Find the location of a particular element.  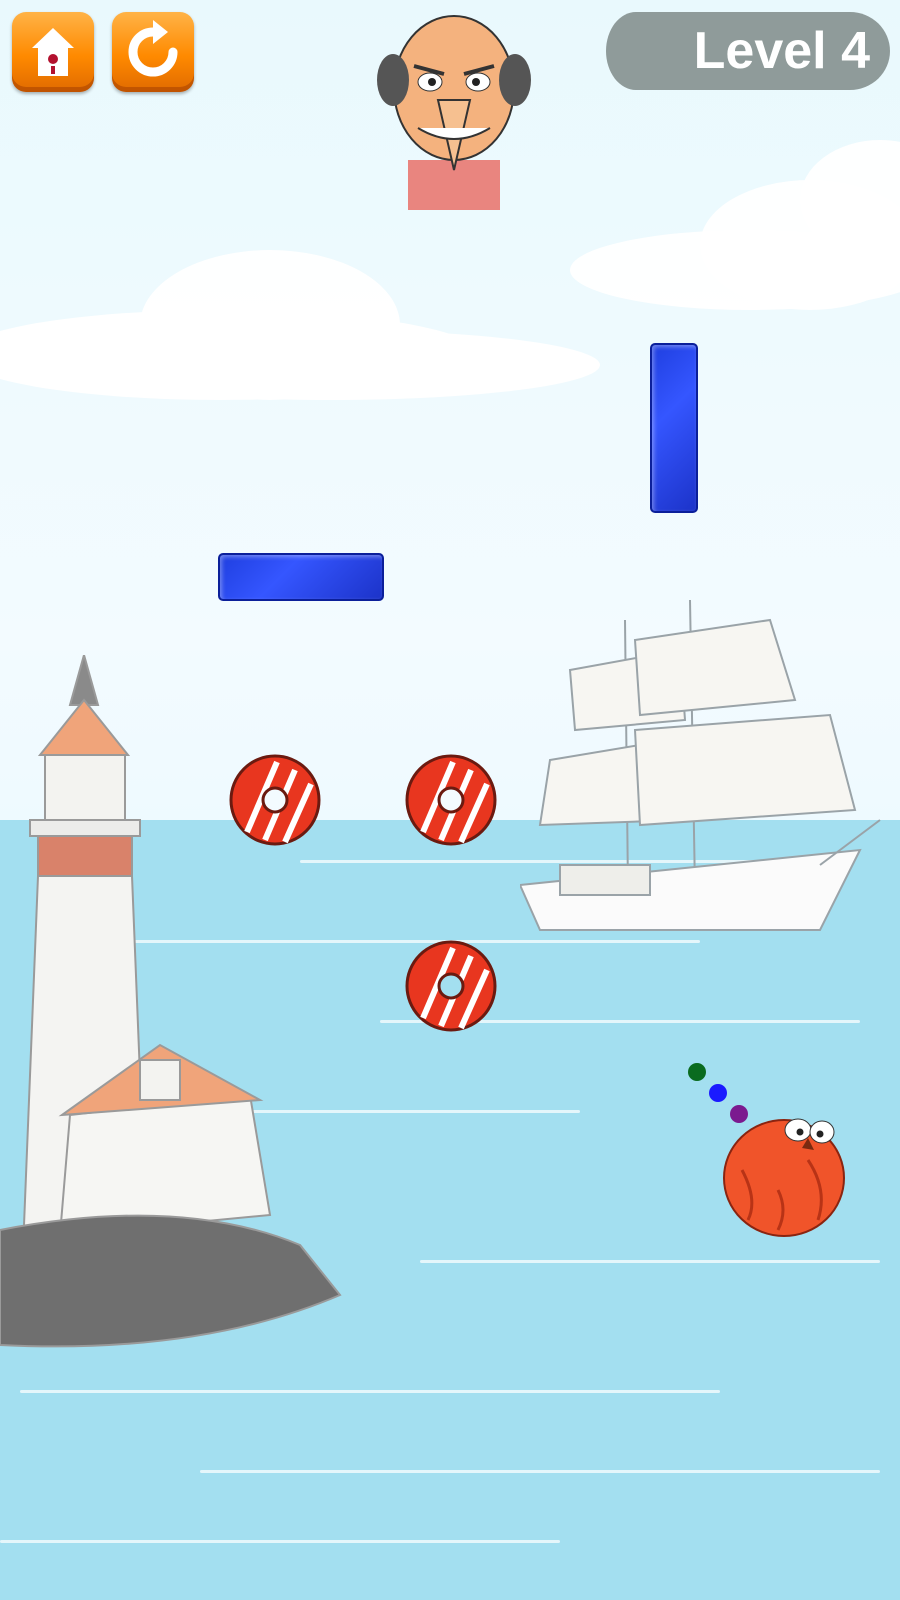

blue-bar-horizontal is located at coordinates (301, 577).